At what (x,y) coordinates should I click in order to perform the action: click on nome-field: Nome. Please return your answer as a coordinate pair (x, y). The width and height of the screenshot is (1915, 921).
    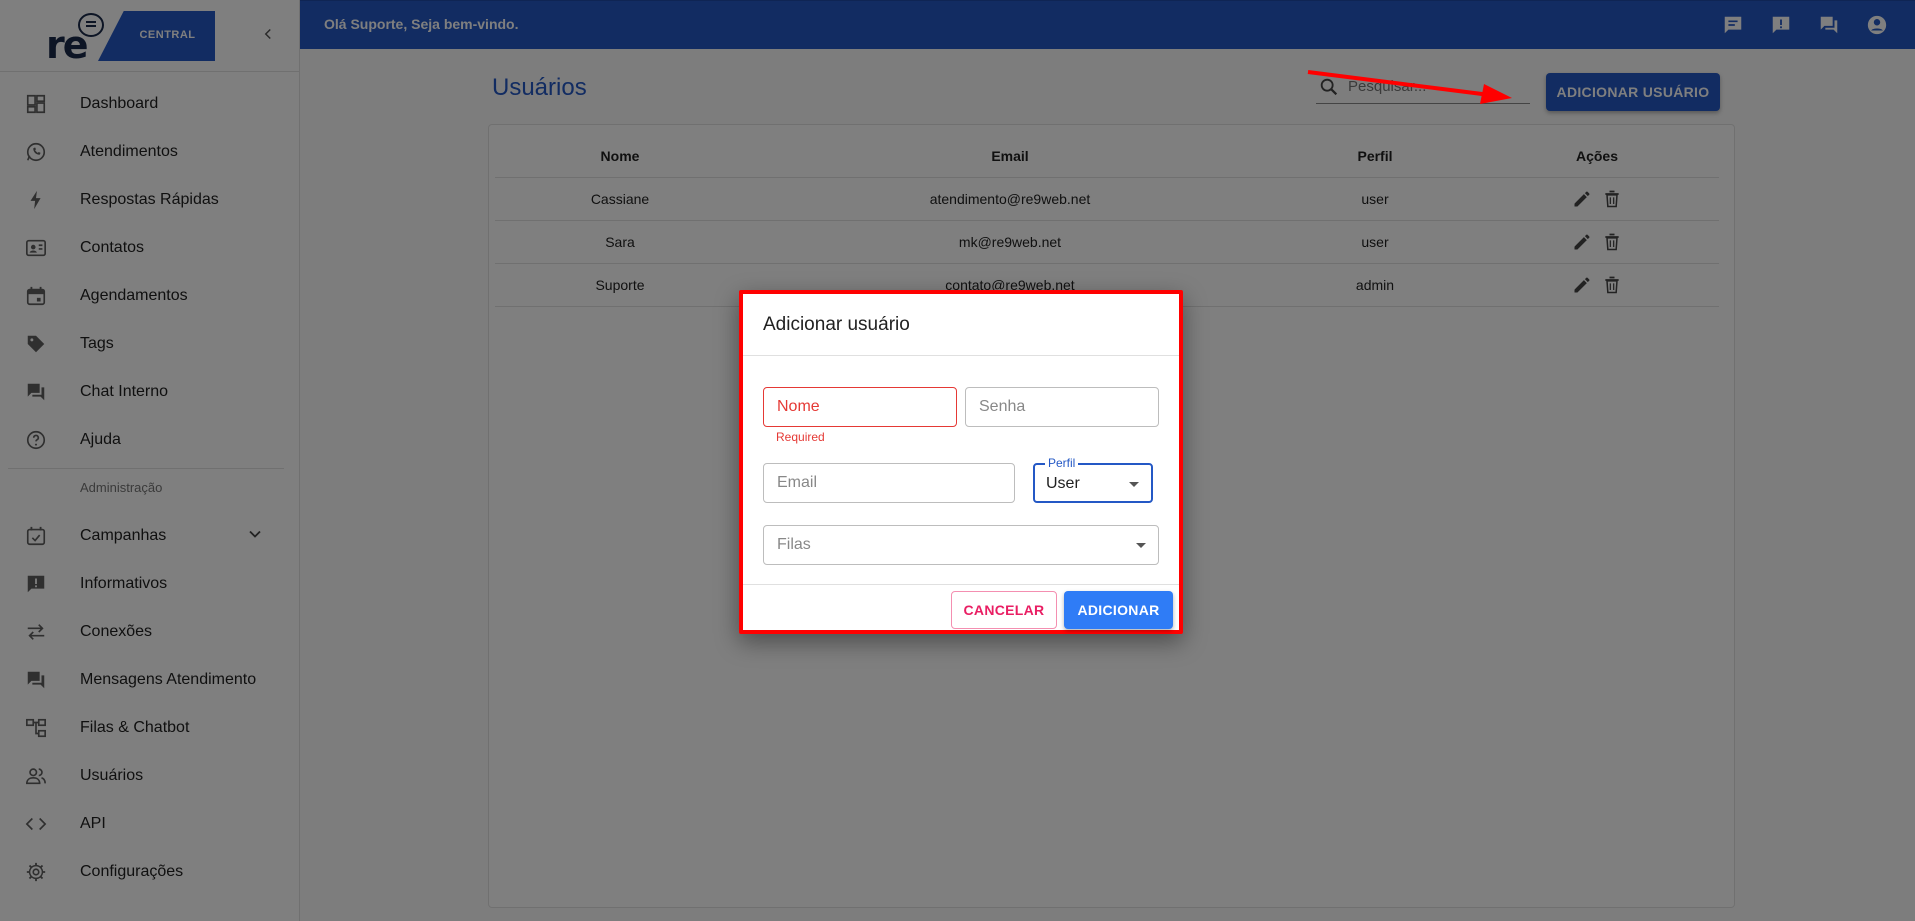
    Looking at the image, I should click on (860, 407).